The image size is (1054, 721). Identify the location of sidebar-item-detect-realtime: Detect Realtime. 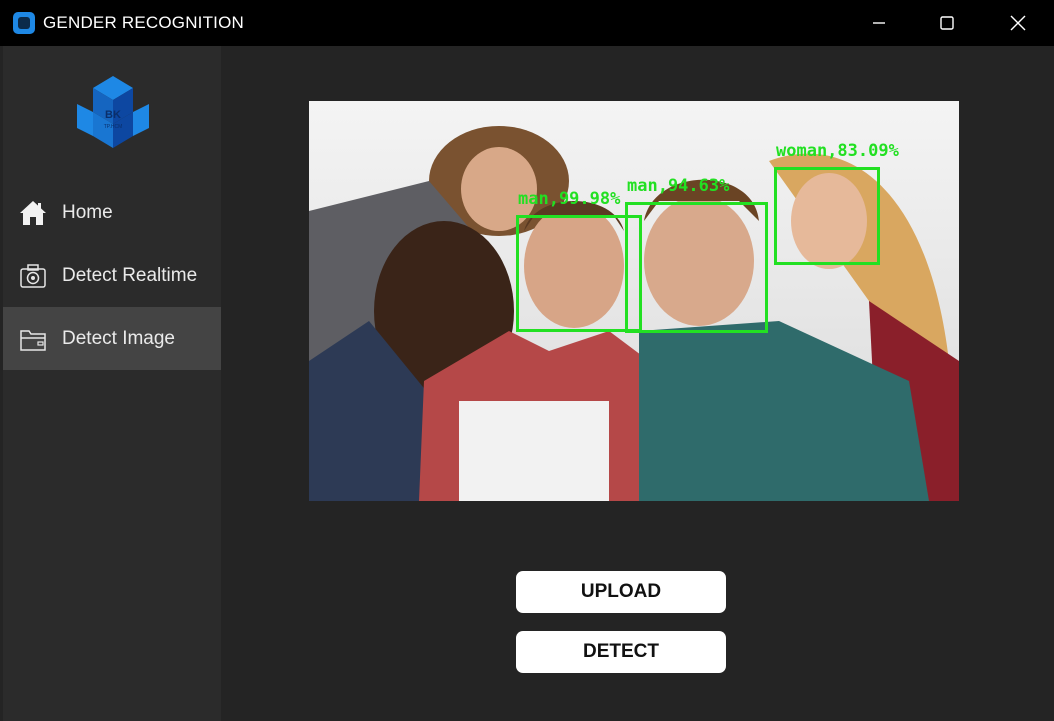
(112, 275).